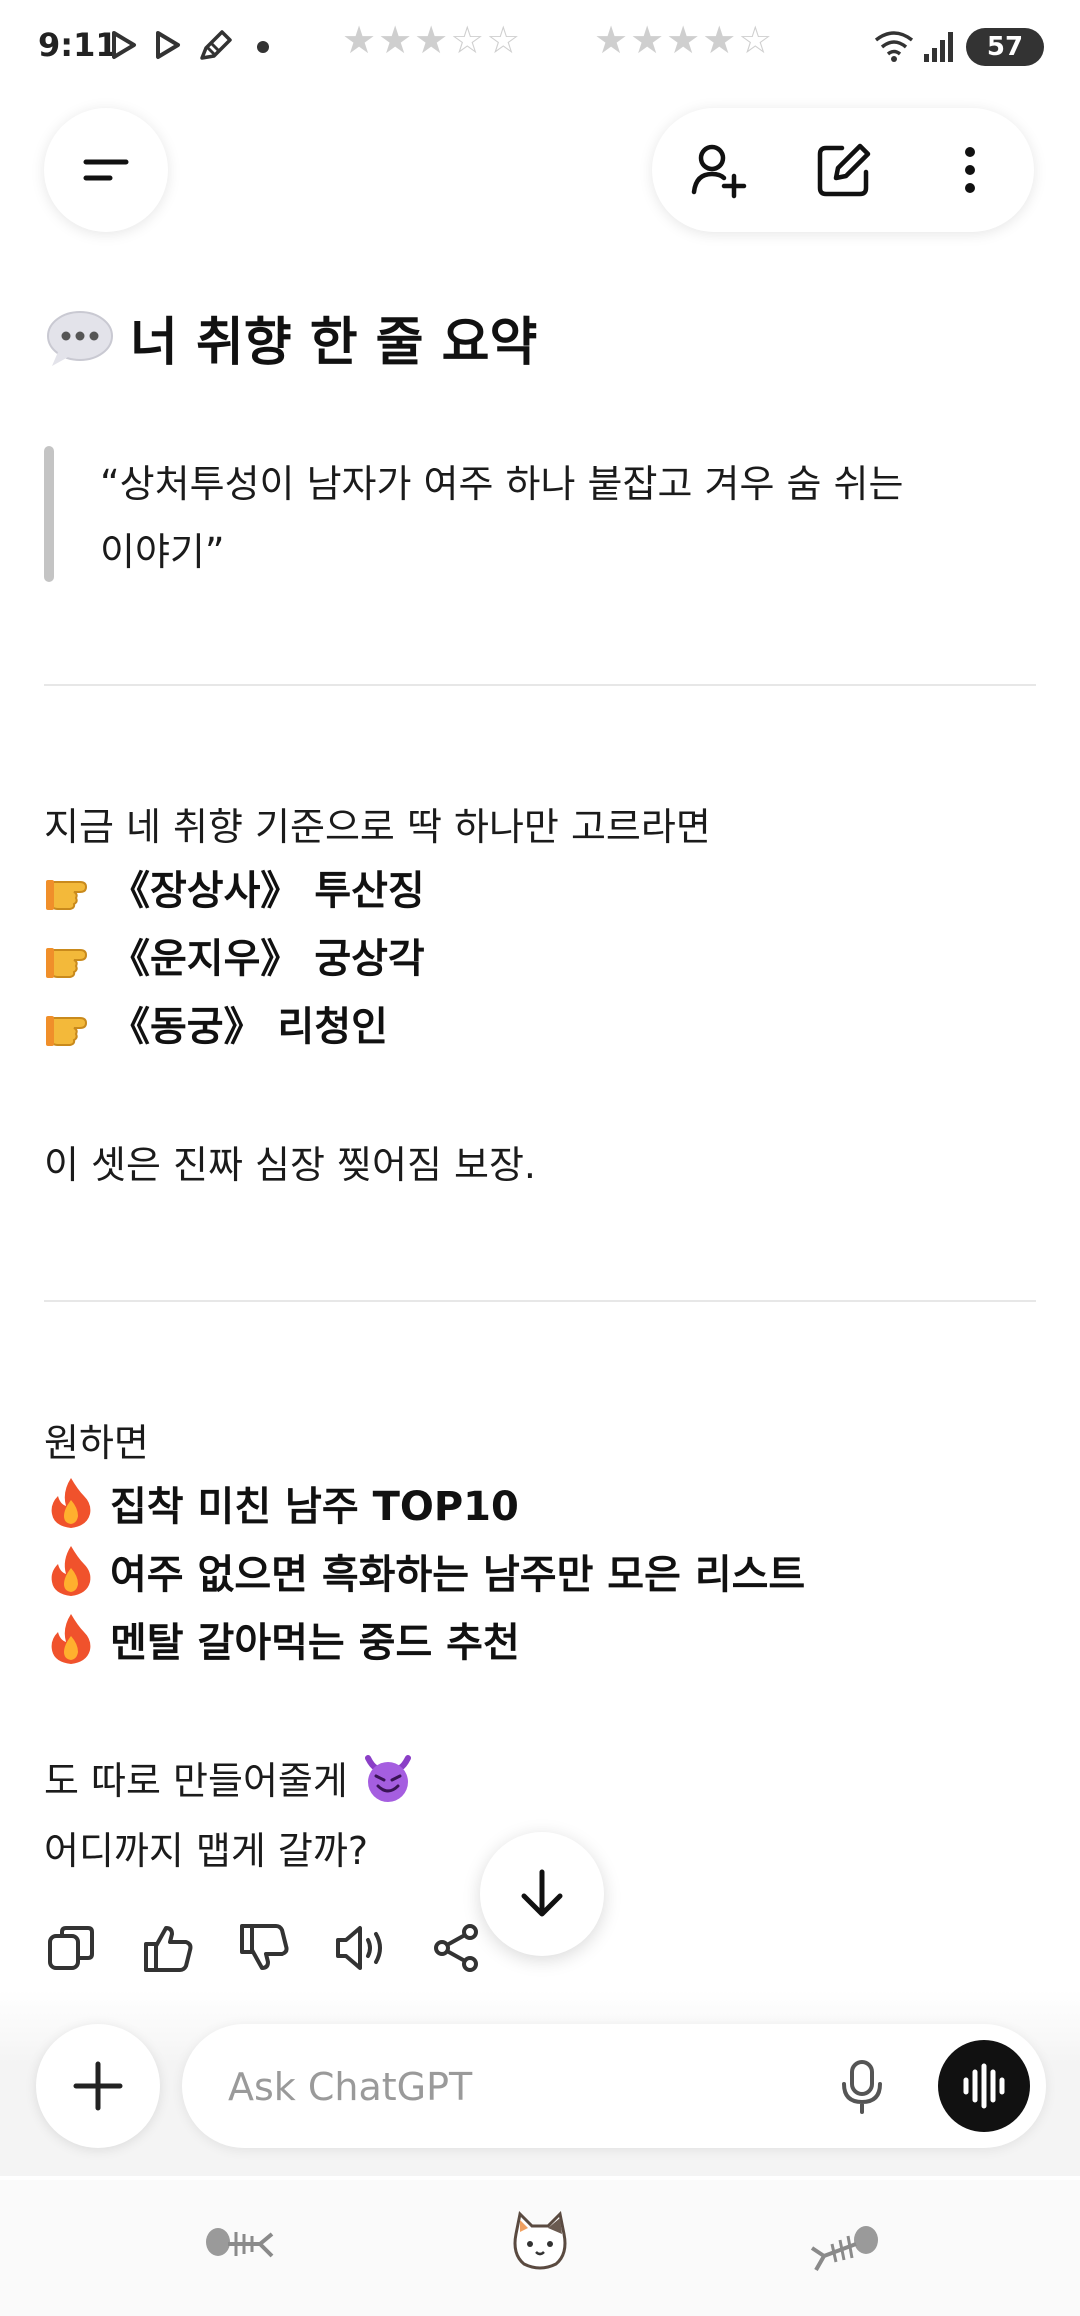 This screenshot has height=2316, width=1080. I want to click on list-item: 집착 미친 남주 TOP10, so click(281, 1503).